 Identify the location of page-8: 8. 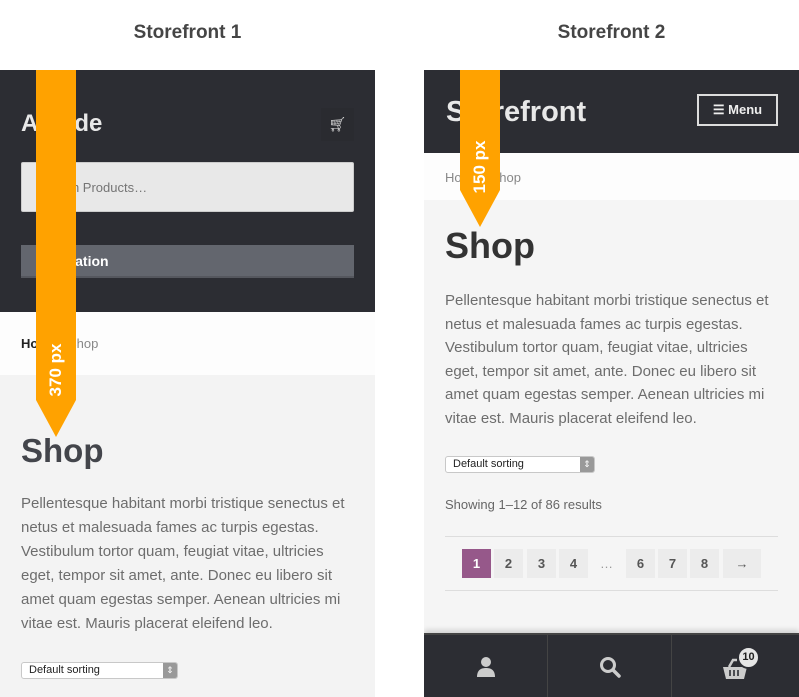
(704, 563).